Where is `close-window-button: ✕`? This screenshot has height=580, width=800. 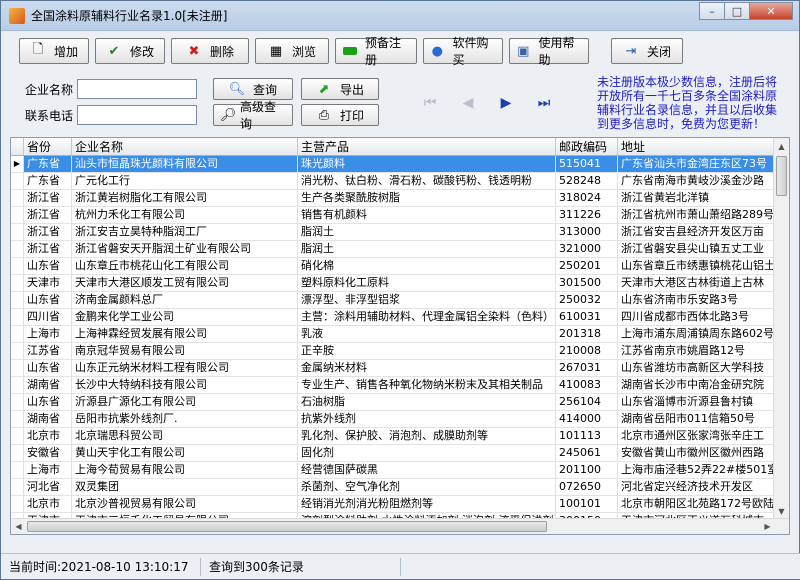 close-window-button: ✕ is located at coordinates (771, 11).